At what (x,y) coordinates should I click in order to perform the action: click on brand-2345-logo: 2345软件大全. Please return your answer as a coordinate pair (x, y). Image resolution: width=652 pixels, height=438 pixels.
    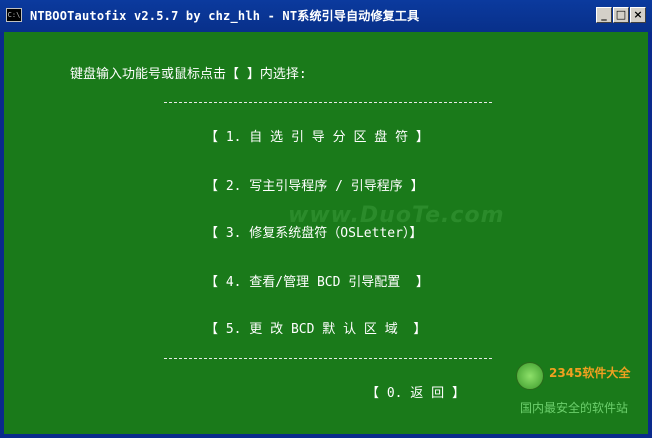
    Looking at the image, I should click on (590, 373).